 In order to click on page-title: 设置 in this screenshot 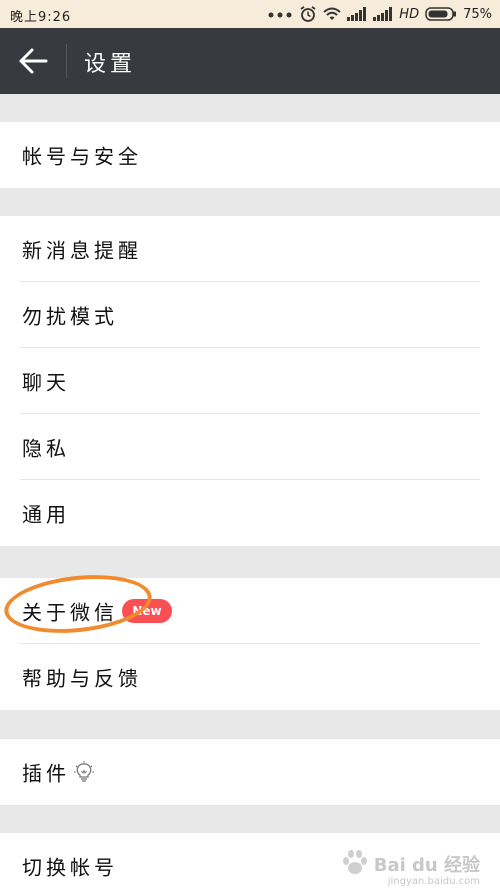, I will do `click(110, 64)`.